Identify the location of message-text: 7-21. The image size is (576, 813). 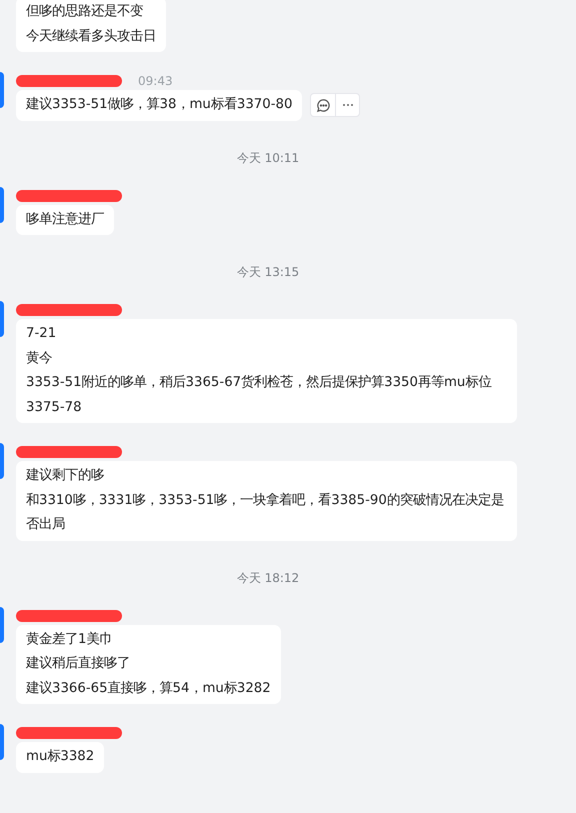
(42, 334).